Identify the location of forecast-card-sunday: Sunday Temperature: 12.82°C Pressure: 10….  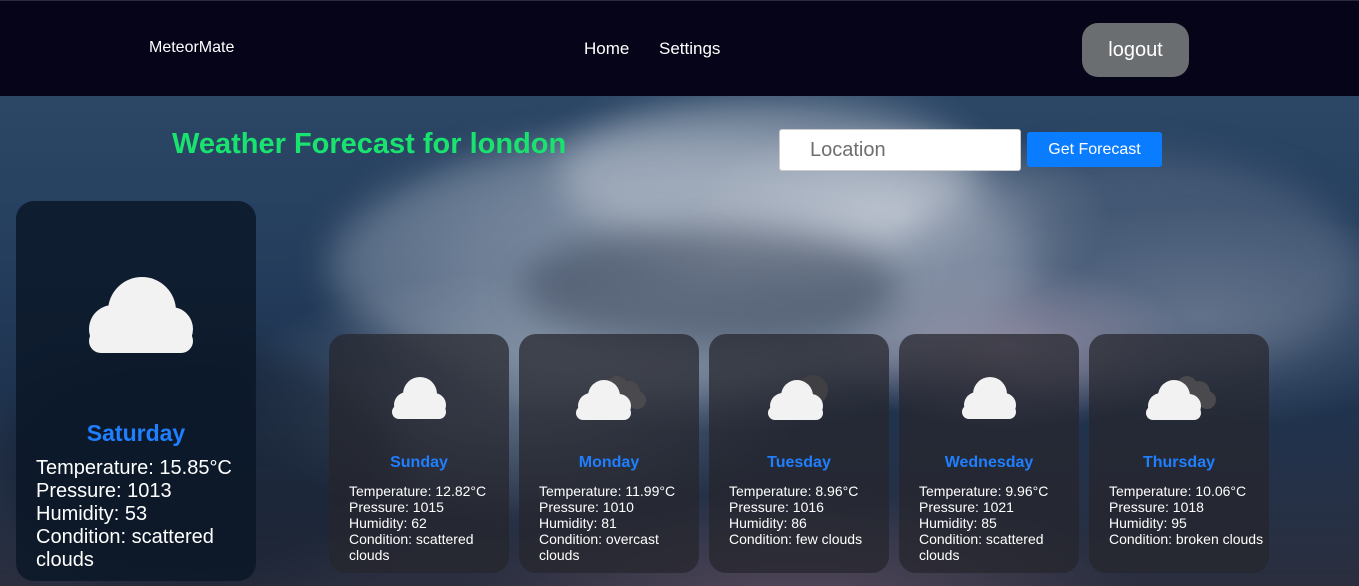
(419, 453).